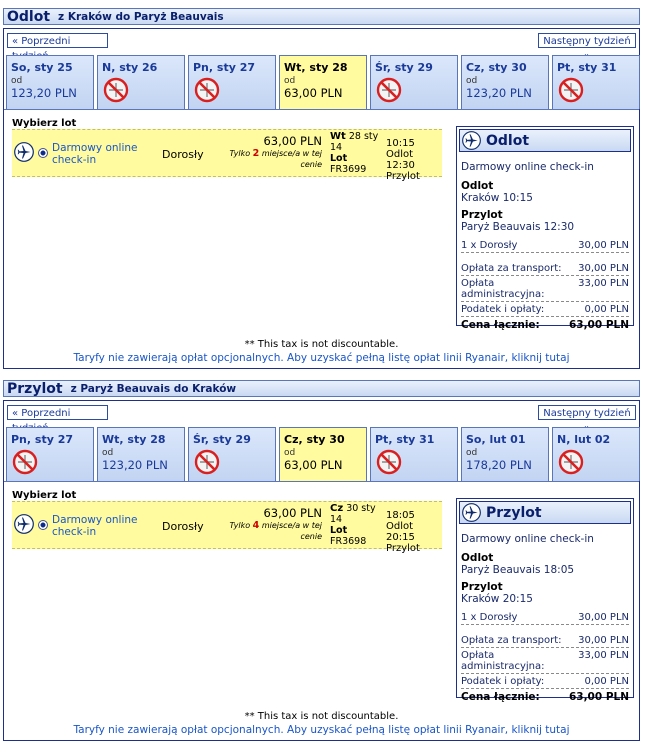  What do you see at coordinates (497, 198) in the screenshot?
I see `summary-dep-value: Kraków 10:15` at bounding box center [497, 198].